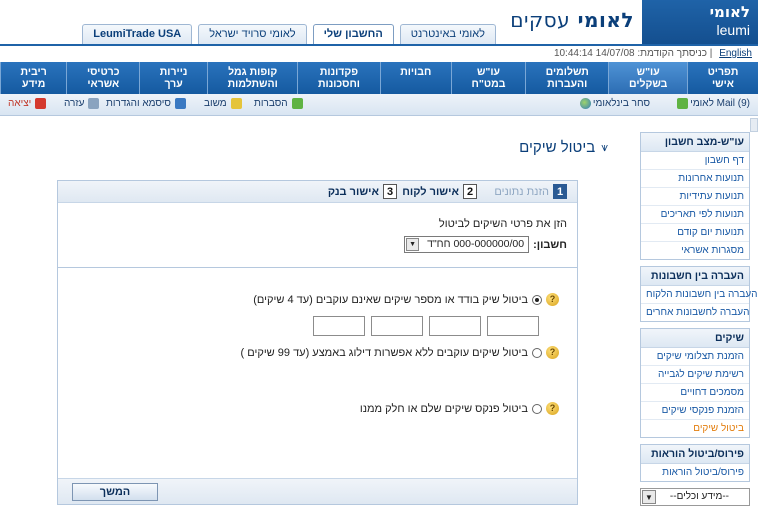 This screenshot has height=526, width=758. Describe the element at coordinates (630, 53) in the screenshot. I see `last-login-text: 10:44:14 14/07/08 :כניסתך הקודמת` at that location.